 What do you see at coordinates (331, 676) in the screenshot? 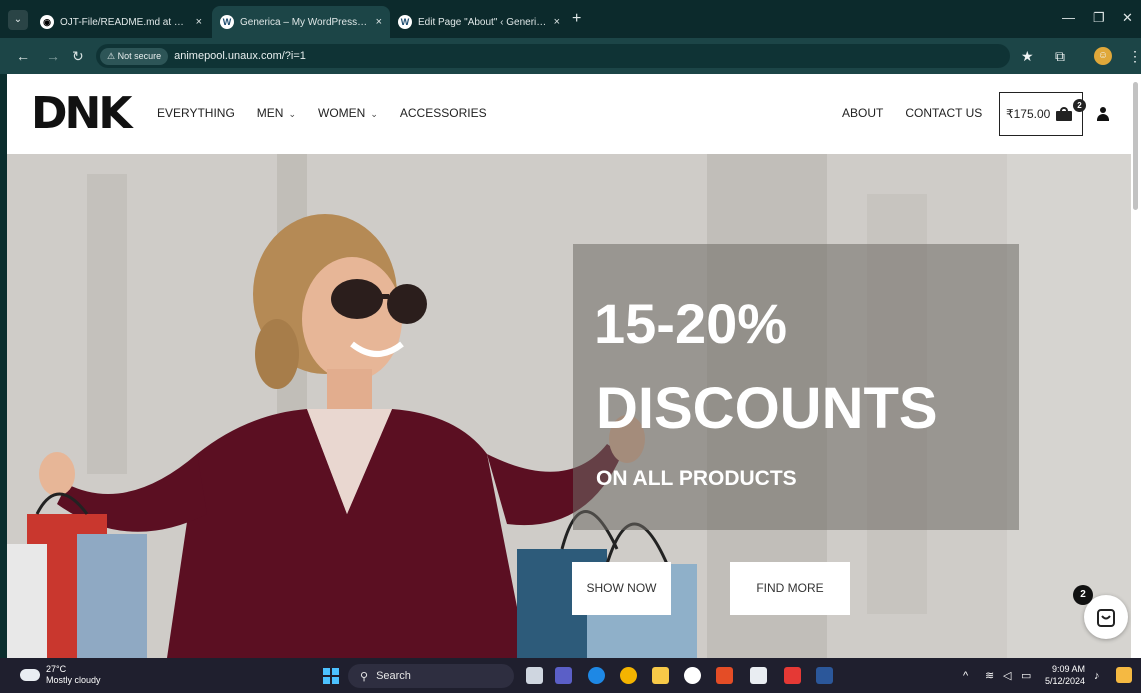
I see `windows-start-icon` at bounding box center [331, 676].